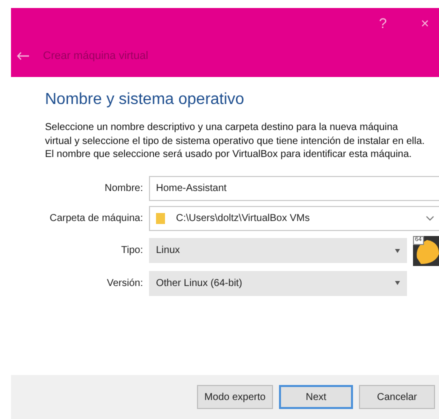 This screenshot has width=439, height=419. Describe the element at coordinates (294, 218) in the screenshot. I see `folder-dropdown: C:\Users\doltz\VirtualBox VMs` at that location.